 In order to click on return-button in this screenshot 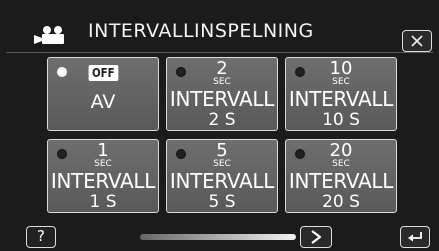, I will do `click(415, 237)`.